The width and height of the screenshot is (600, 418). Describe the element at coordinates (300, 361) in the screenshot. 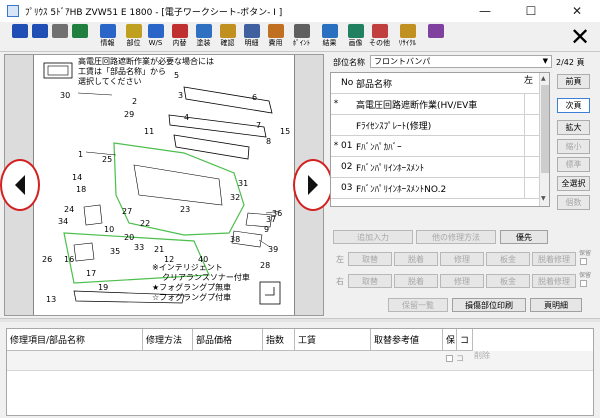

I see `table-row` at that location.